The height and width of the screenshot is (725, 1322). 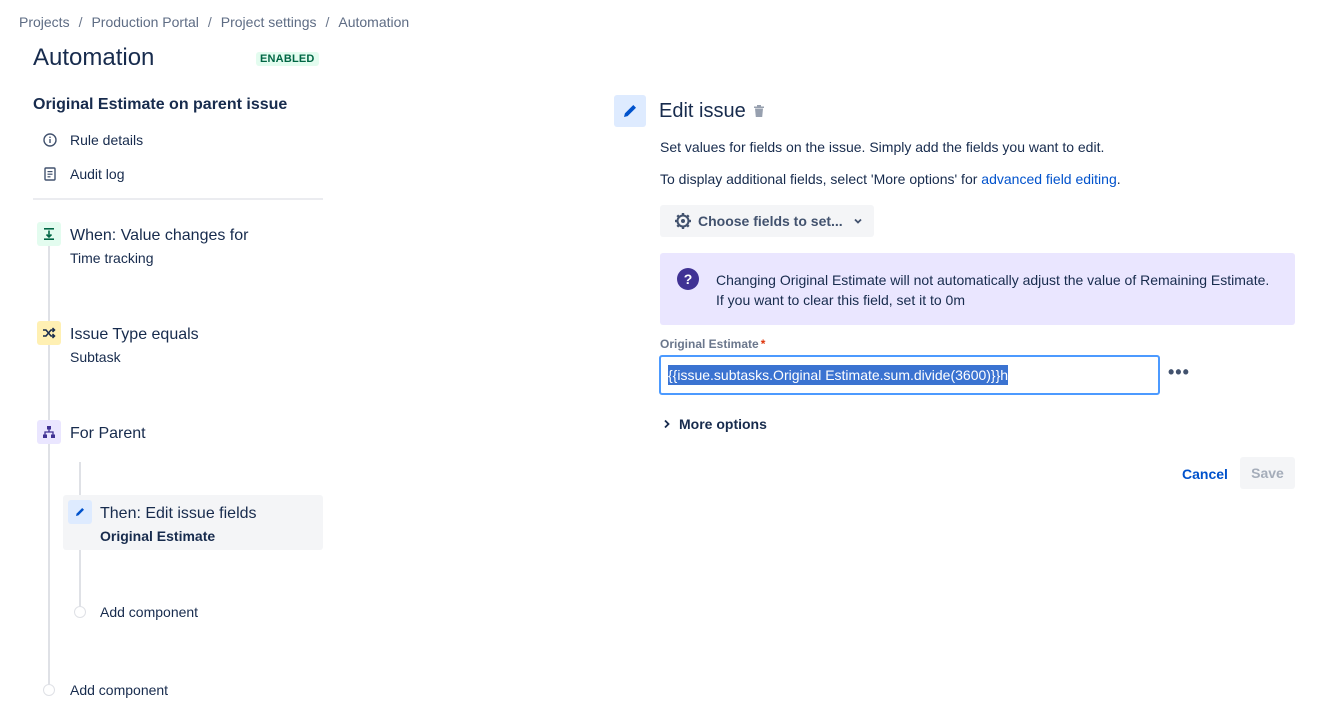 What do you see at coordinates (119, 690) in the screenshot?
I see `add-component-outer: Add component` at bounding box center [119, 690].